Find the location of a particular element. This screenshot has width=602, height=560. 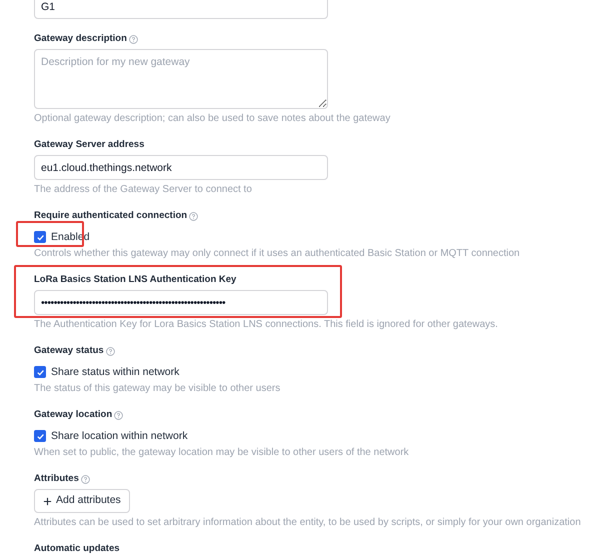

field-label: LoRa Basics Station LNS Authentication Key is located at coordinates (135, 280).